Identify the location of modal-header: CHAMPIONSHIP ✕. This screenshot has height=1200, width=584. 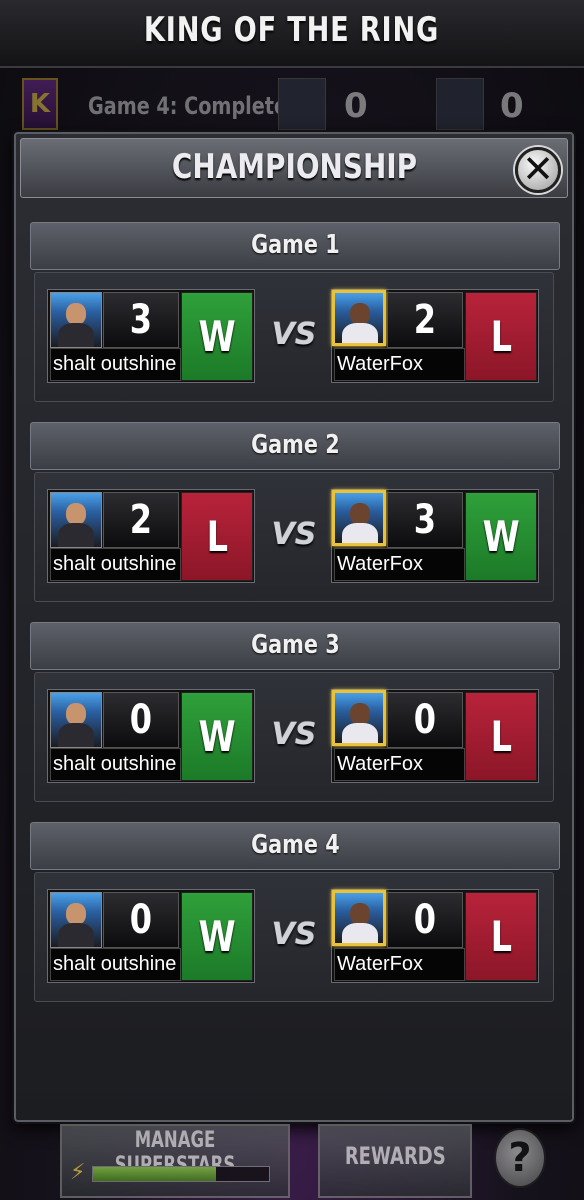
(294, 168).